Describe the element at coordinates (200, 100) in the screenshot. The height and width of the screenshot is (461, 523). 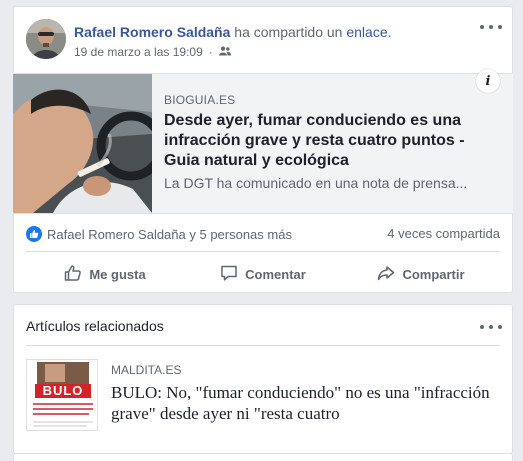
I see `link-domain: BIOGUIA.ES` at that location.